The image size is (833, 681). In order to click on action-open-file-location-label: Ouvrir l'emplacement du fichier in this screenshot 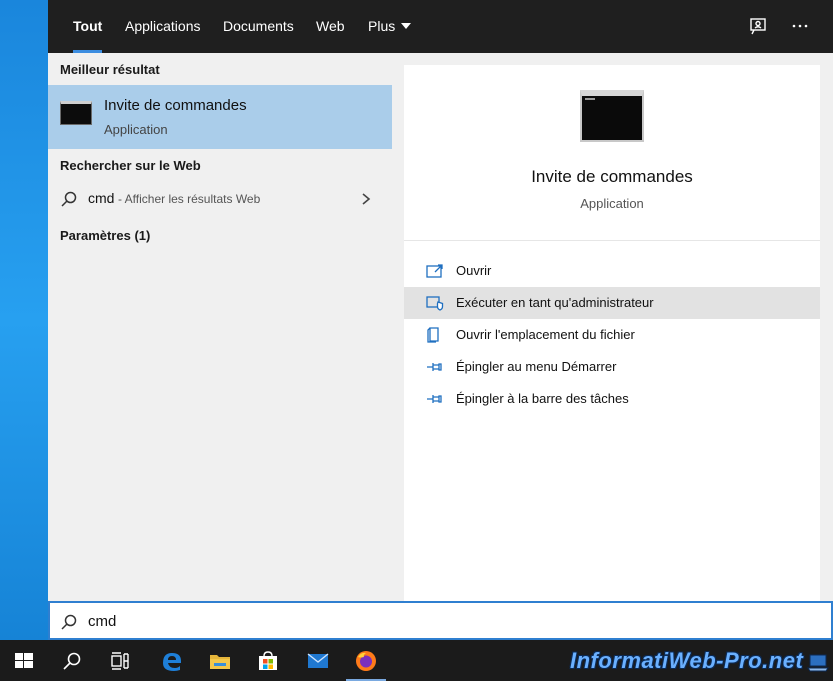, I will do `click(545, 334)`.